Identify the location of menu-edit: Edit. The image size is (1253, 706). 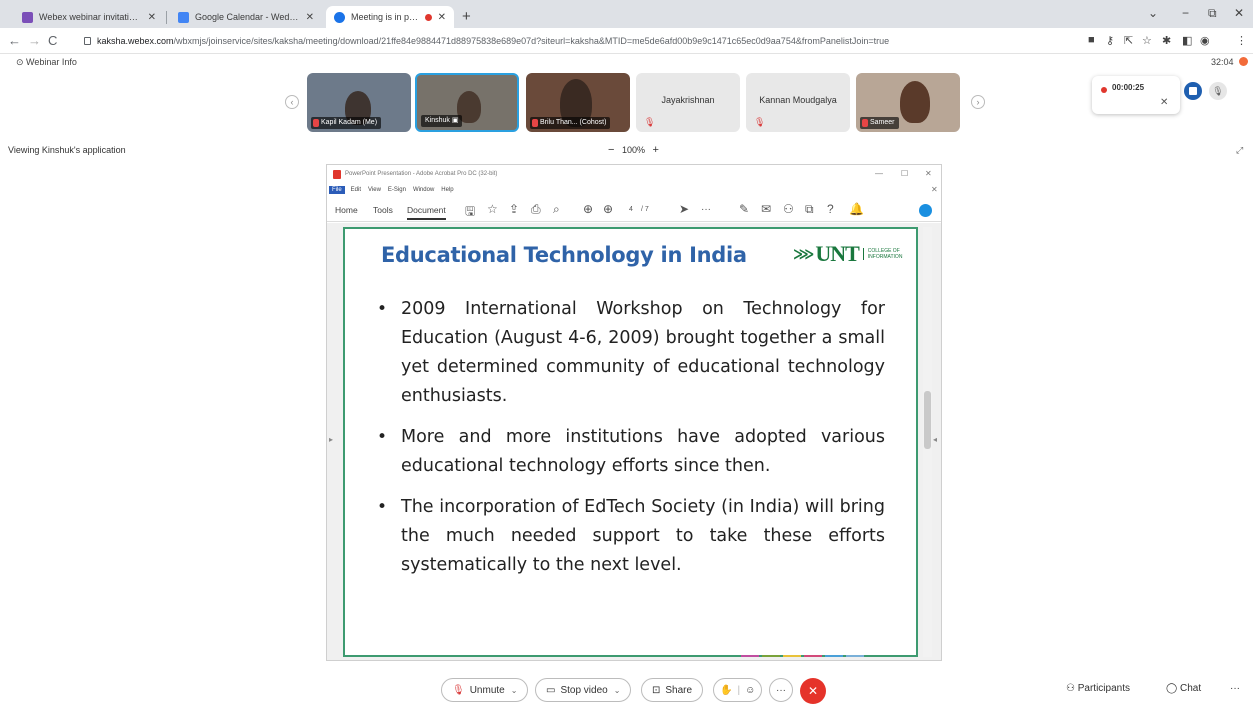
(356, 190).